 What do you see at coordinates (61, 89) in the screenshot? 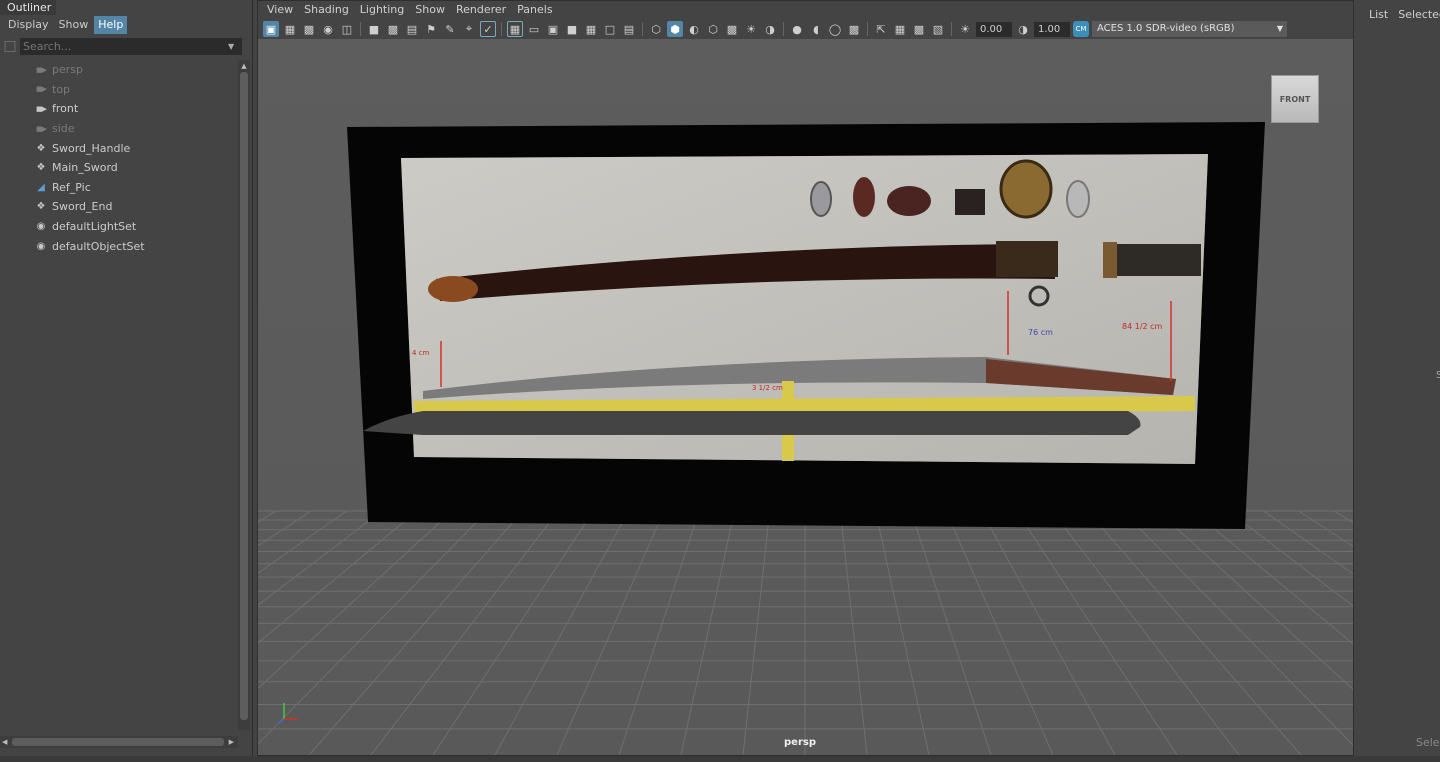
I see `outliner-item-label: top` at bounding box center [61, 89].